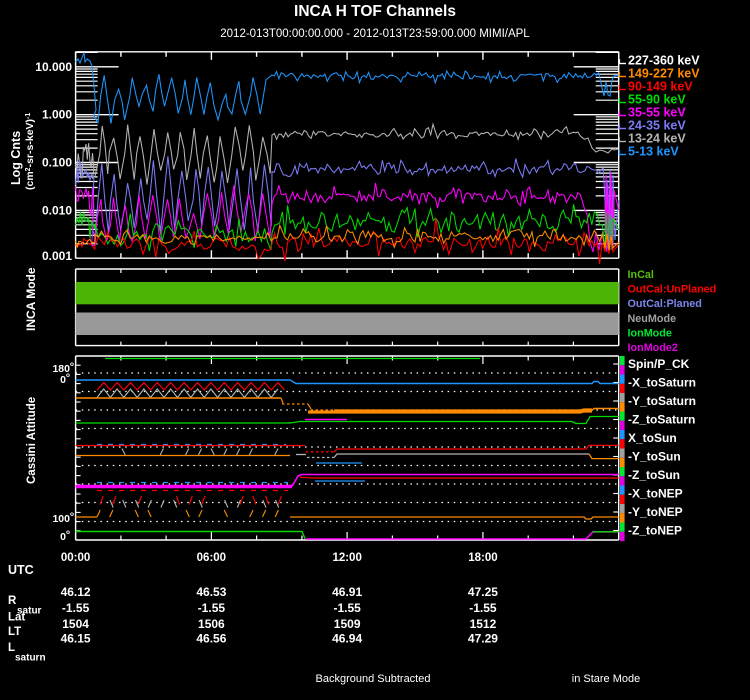 The width and height of the screenshot is (750, 700). I want to click on svg-text: 18:00, so click(482, 558).